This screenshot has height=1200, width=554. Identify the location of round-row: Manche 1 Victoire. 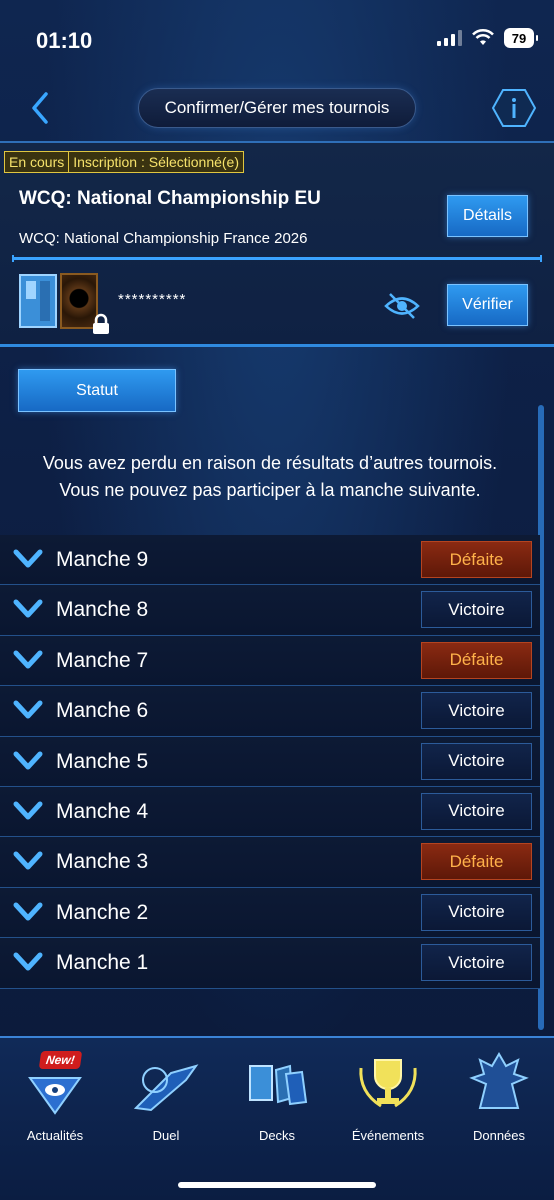
(270, 963).